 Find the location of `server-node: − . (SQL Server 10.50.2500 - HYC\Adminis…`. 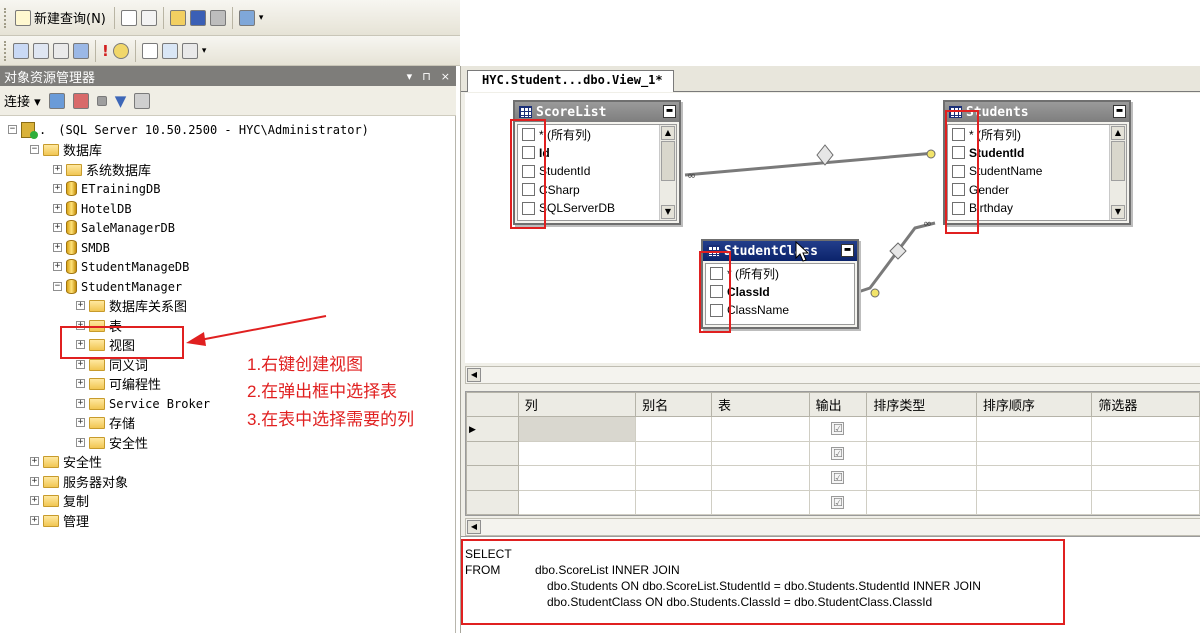

server-node: − . (SQL Server 10.50.2500 - HYC\Adminis… is located at coordinates (188, 129).